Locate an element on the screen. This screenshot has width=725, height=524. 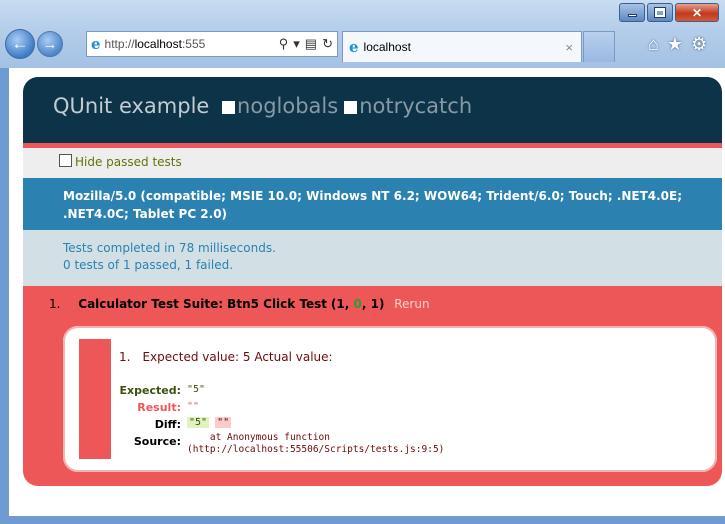
back-button: ← is located at coordinates (20, 44).